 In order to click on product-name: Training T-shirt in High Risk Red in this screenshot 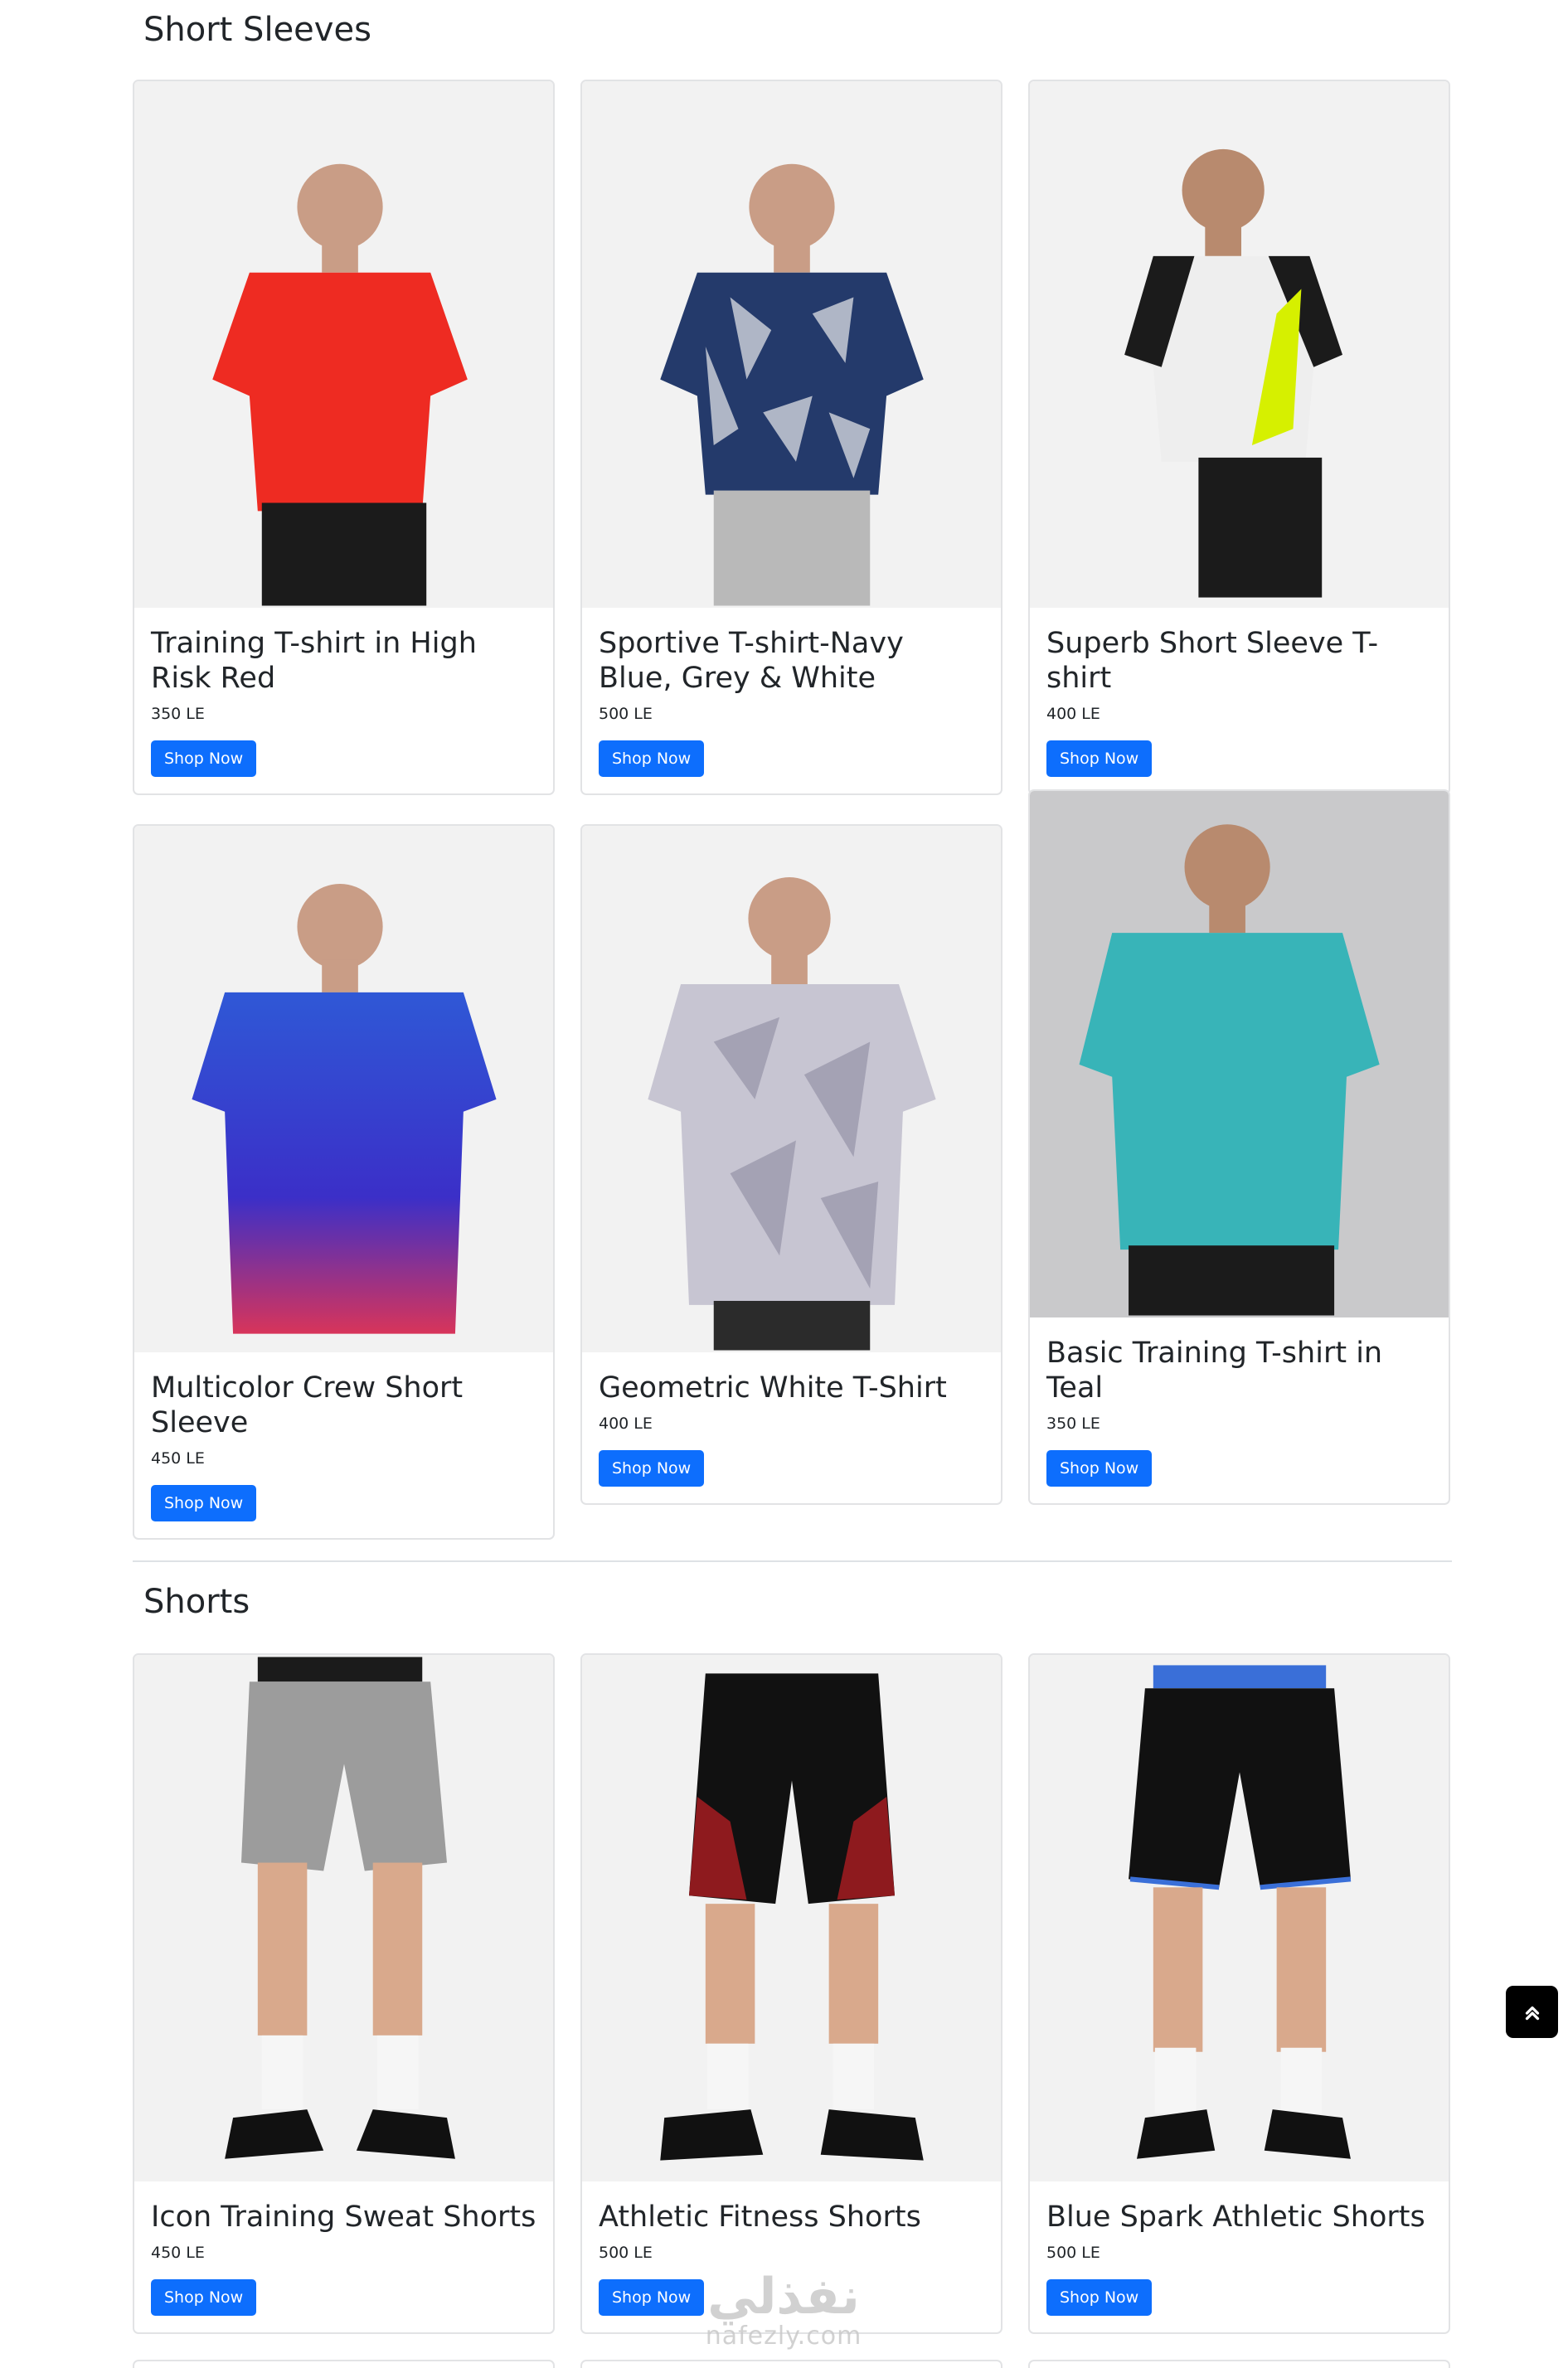, I will do `click(343, 661)`.